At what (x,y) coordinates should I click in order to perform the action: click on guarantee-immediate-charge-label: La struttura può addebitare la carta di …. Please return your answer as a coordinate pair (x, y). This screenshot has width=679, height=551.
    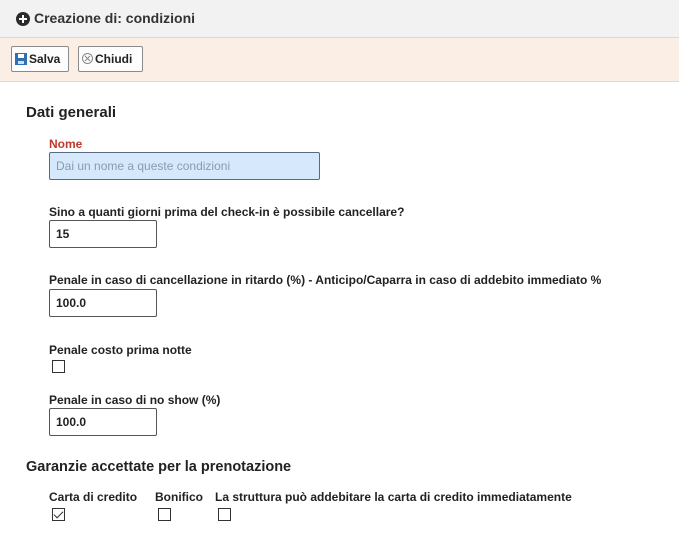
    Looking at the image, I should click on (393, 497).